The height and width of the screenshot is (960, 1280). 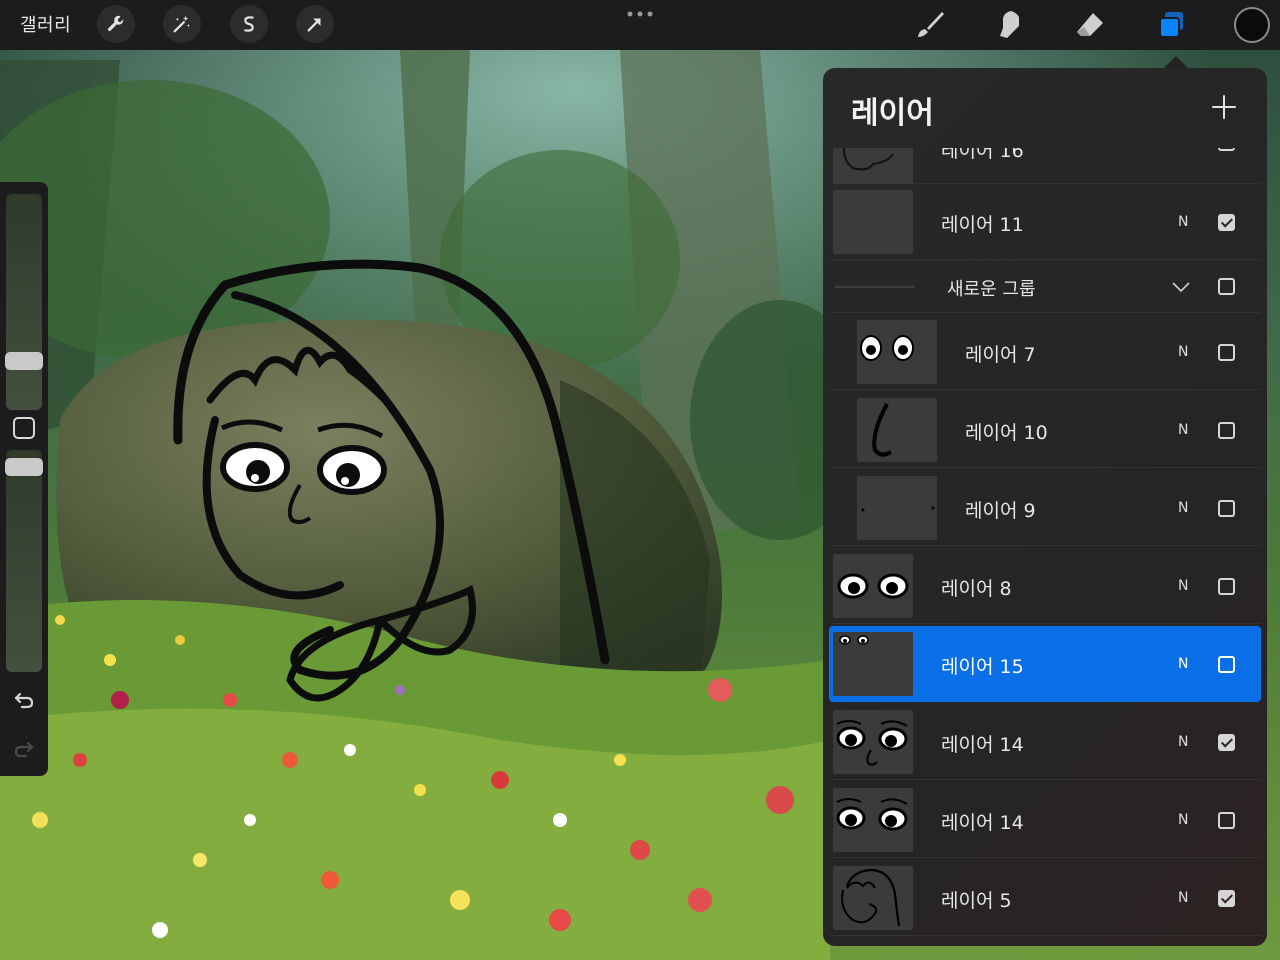 What do you see at coordinates (982, 155) in the screenshot?
I see `layer-name: 레이어 16` at bounding box center [982, 155].